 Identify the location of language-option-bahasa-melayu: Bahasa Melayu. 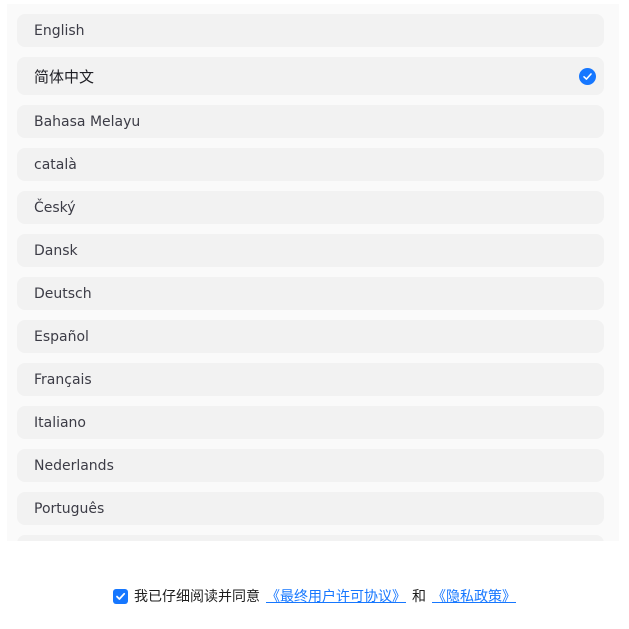
(310, 121).